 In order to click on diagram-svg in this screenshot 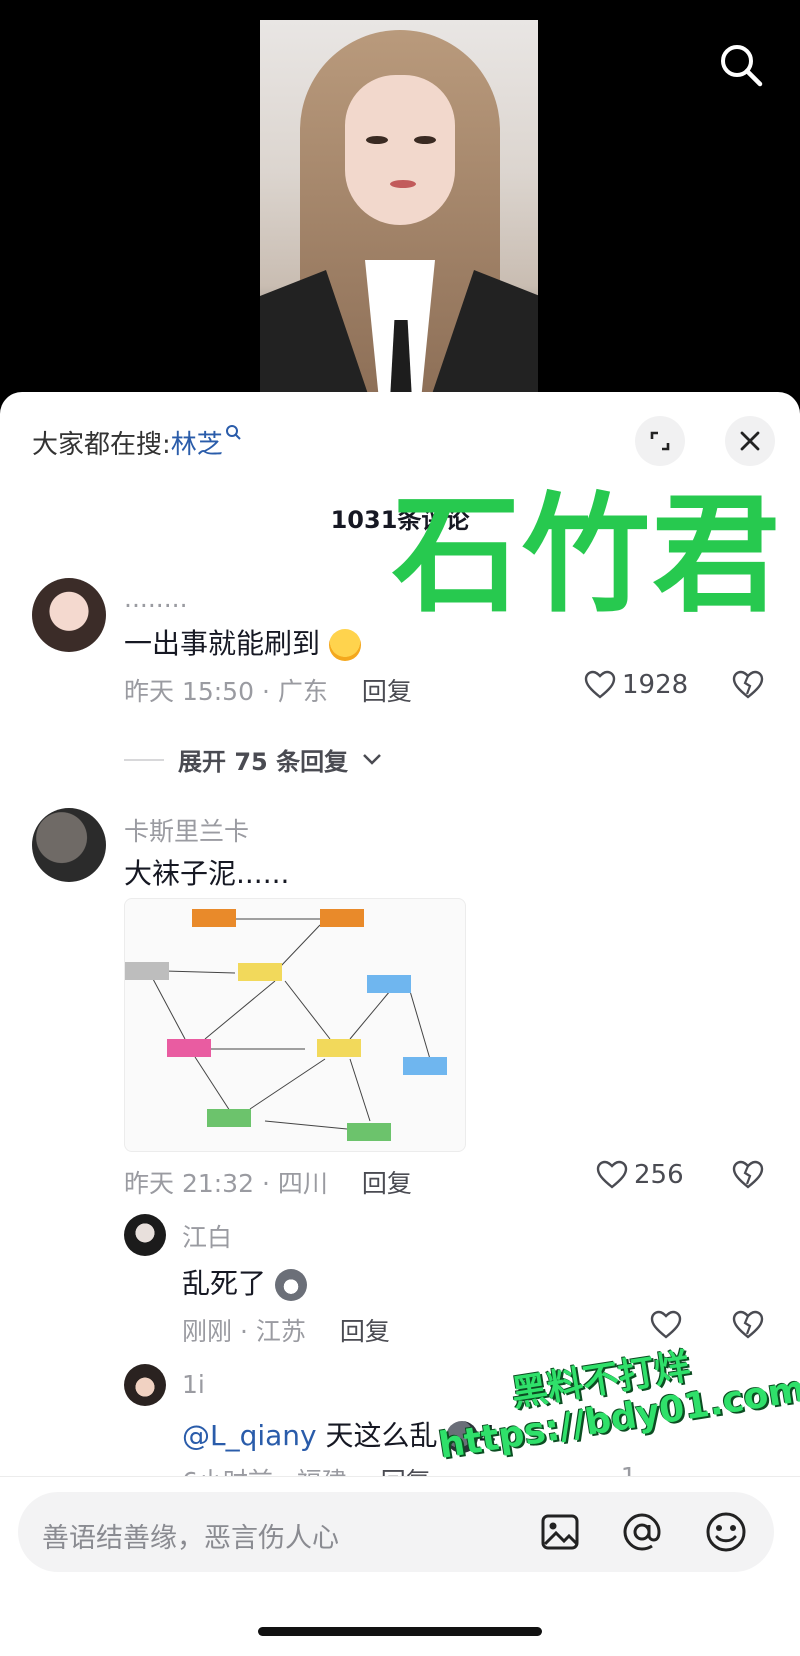, I will do `click(286, 1025)`.